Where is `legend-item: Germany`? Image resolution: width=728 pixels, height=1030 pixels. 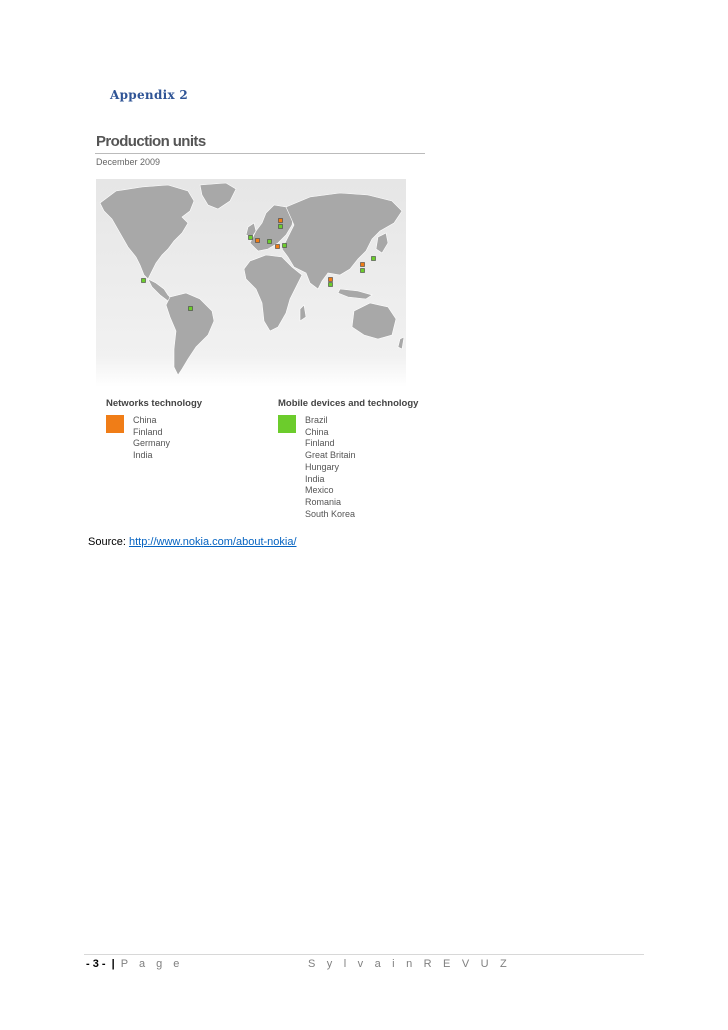
legend-item: Germany is located at coordinates (152, 443).